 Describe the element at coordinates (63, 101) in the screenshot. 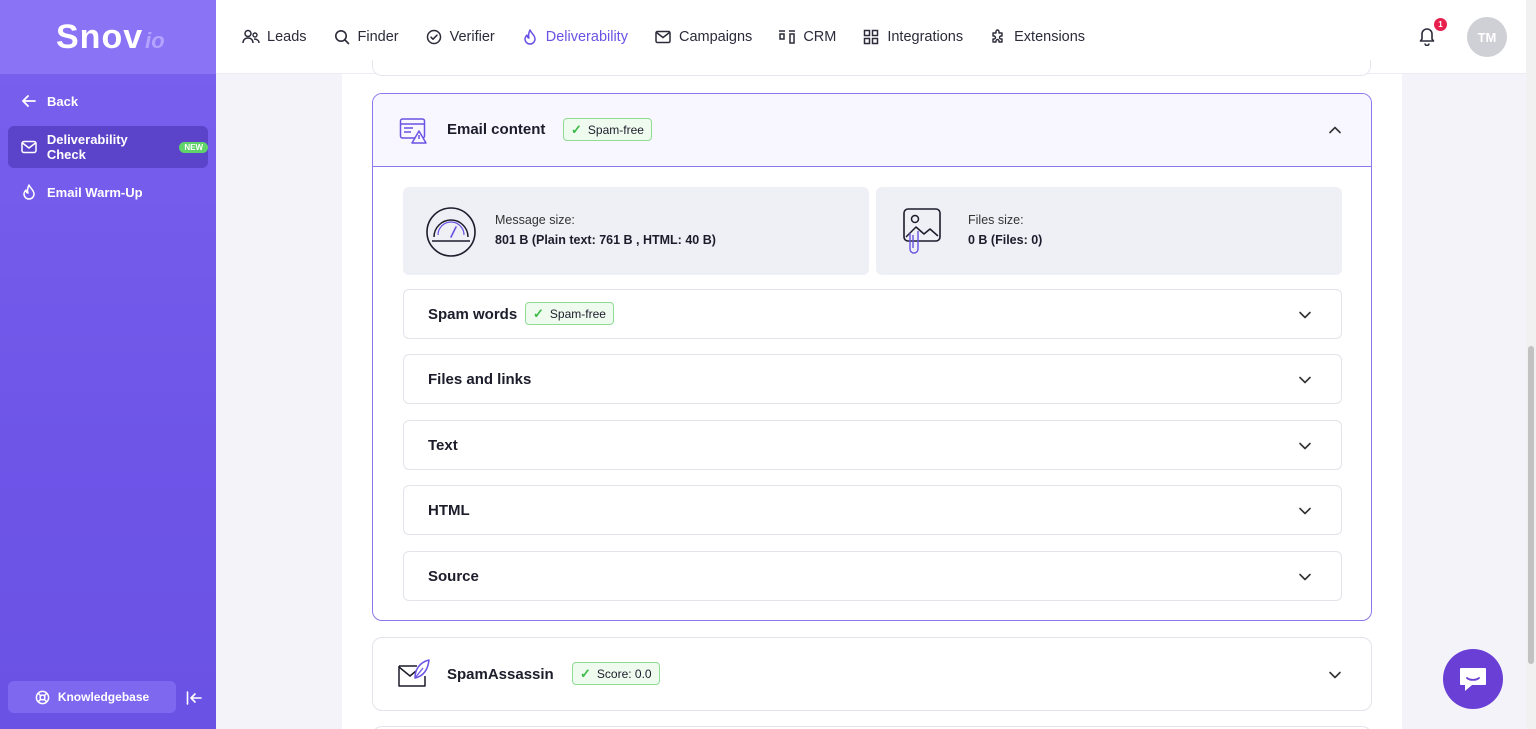

I see `back-label: Back` at that location.